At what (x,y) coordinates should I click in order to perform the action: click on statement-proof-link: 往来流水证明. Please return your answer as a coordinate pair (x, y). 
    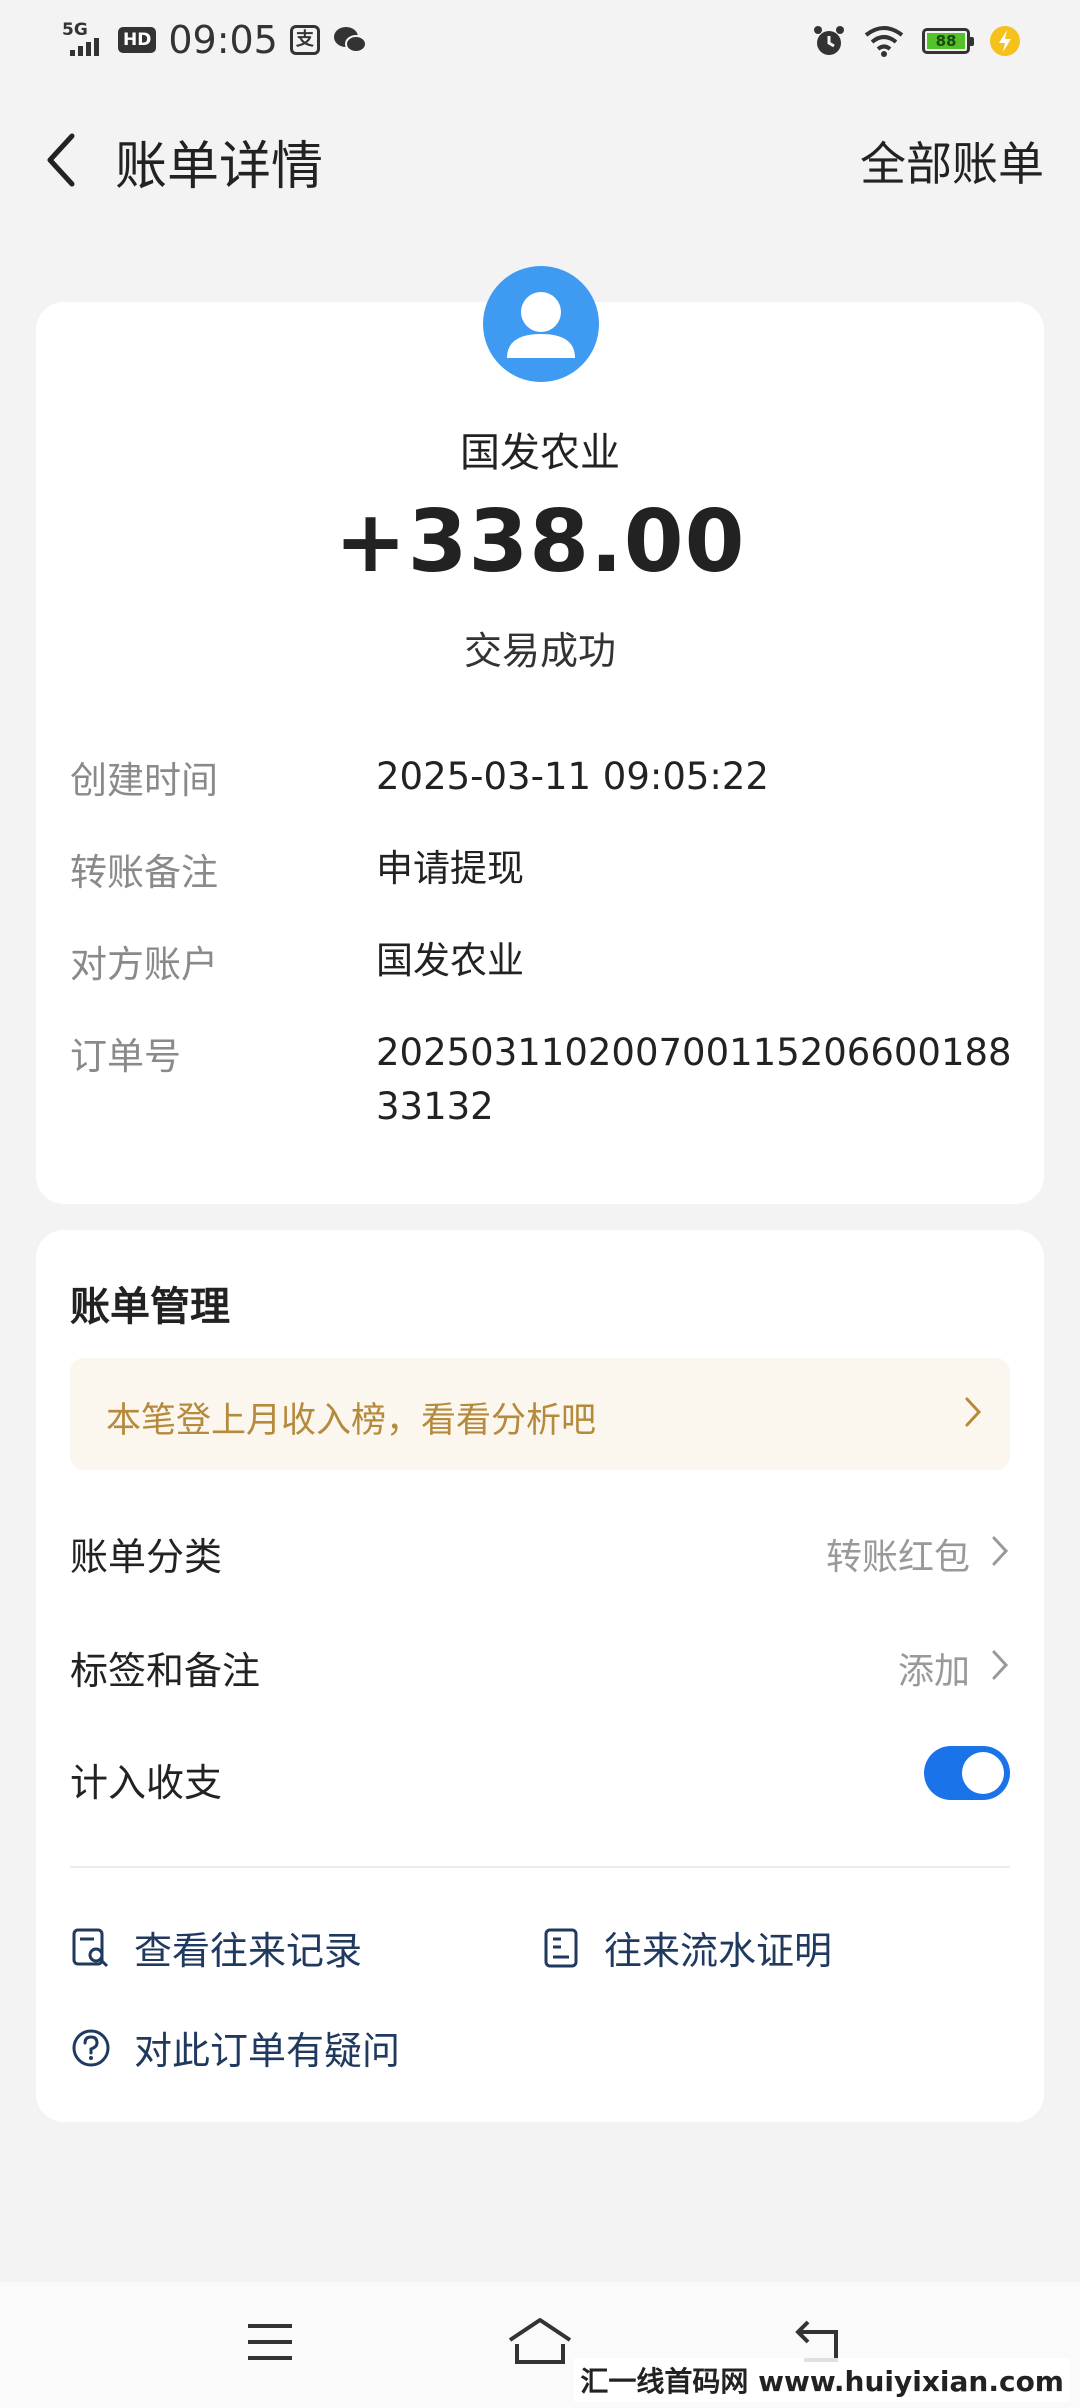
    Looking at the image, I should click on (686, 1947).